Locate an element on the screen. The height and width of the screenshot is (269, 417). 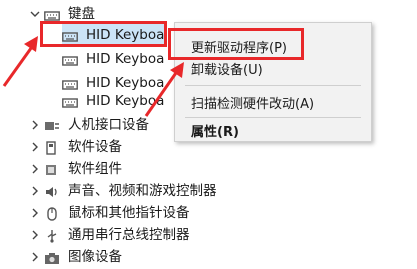
tree-item-mouse: 鼠标和其他指针设备 is located at coordinates (117, 213).